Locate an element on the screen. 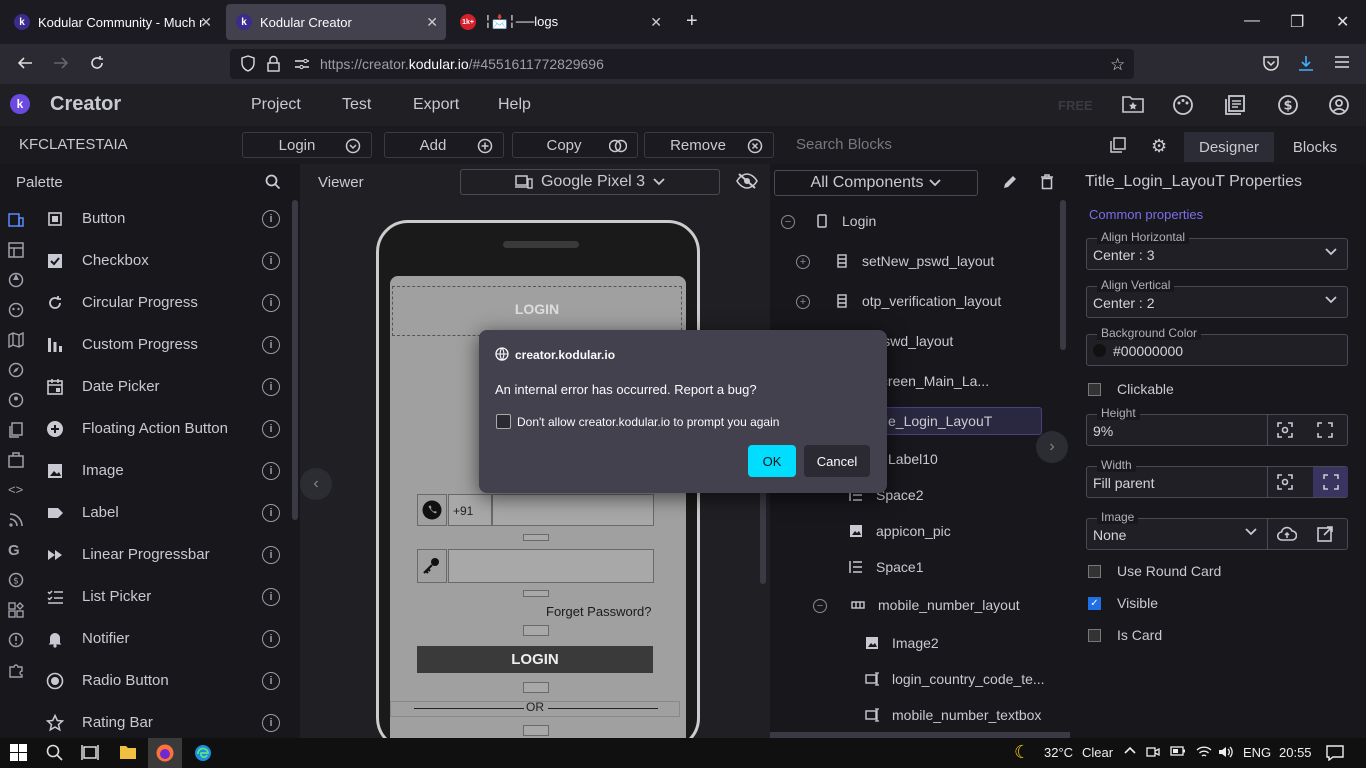 The width and height of the screenshot is (1366, 768). tree-node-title-login-layout: tle_Login_LayouT is located at coordinates (954, 421).